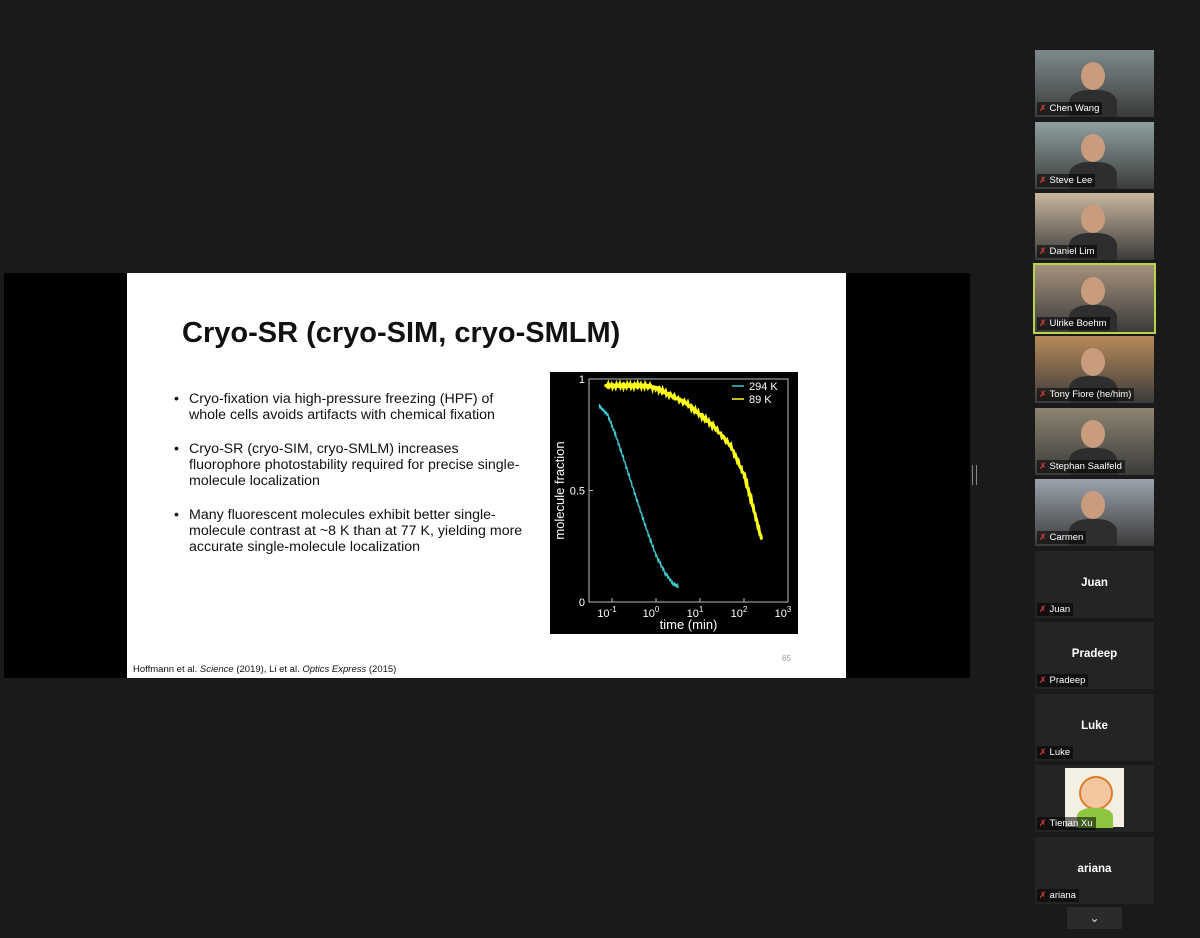 The width and height of the screenshot is (1200, 938). I want to click on participant-name: Pradeep, so click(1067, 680).